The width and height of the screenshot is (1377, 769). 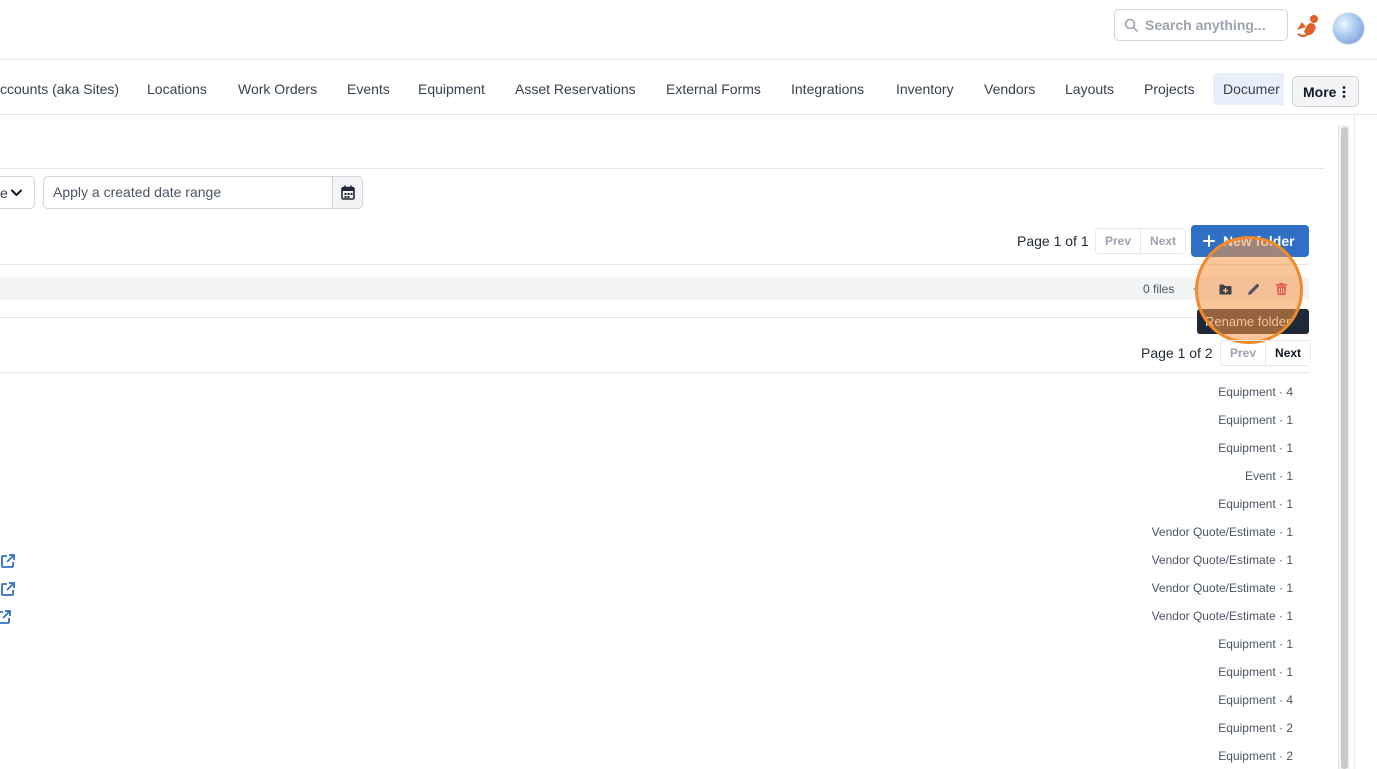 I want to click on tab-documents: Documer, so click(x=1248, y=89).